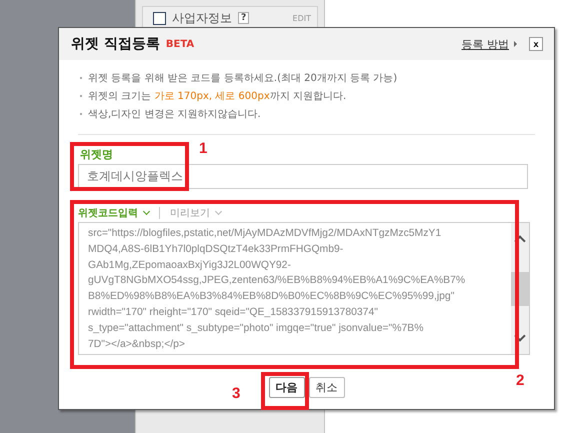 The image size is (576, 433). Describe the element at coordinates (520, 380) in the screenshot. I see `step-number: 2` at that location.